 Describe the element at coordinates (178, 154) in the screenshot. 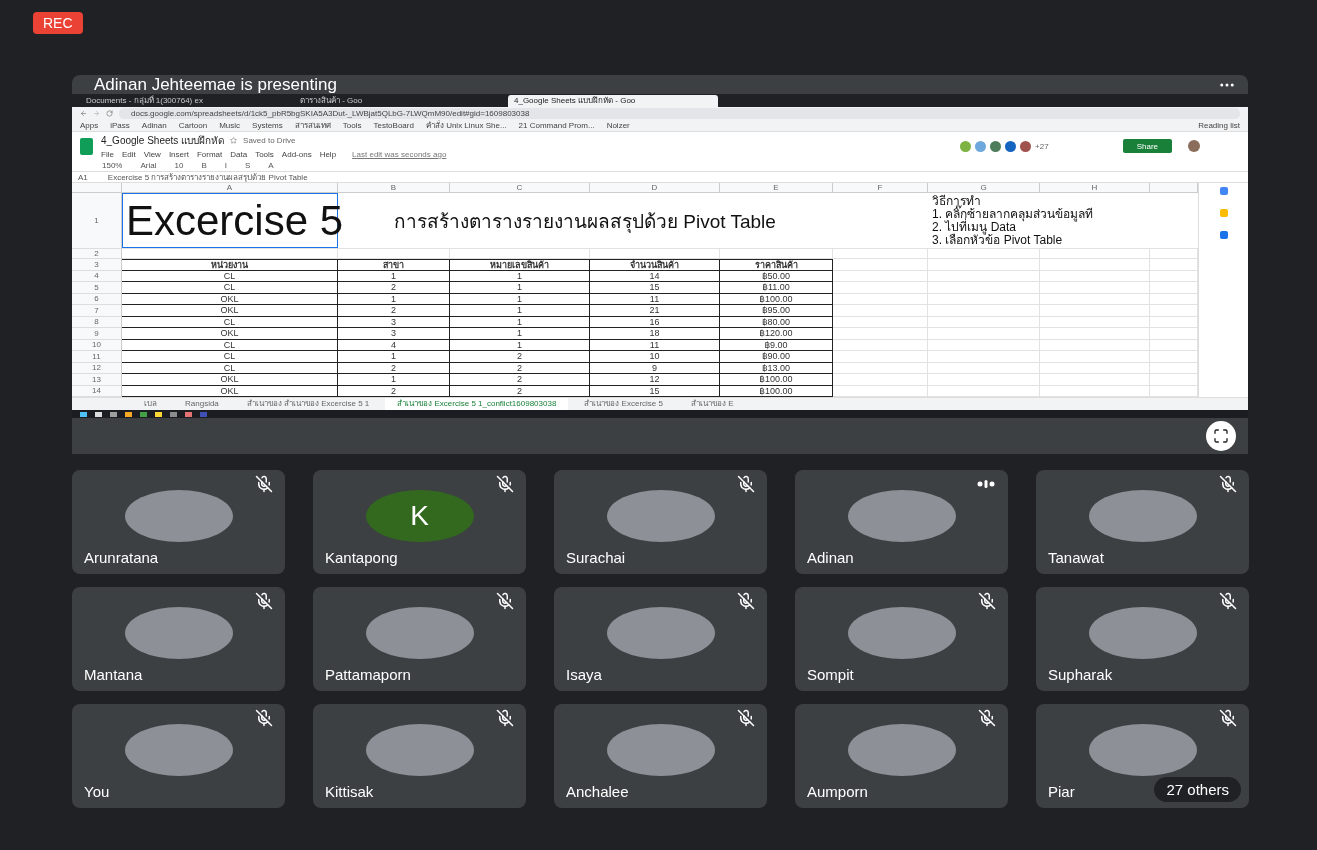

I see `menu-item: Insert` at that location.